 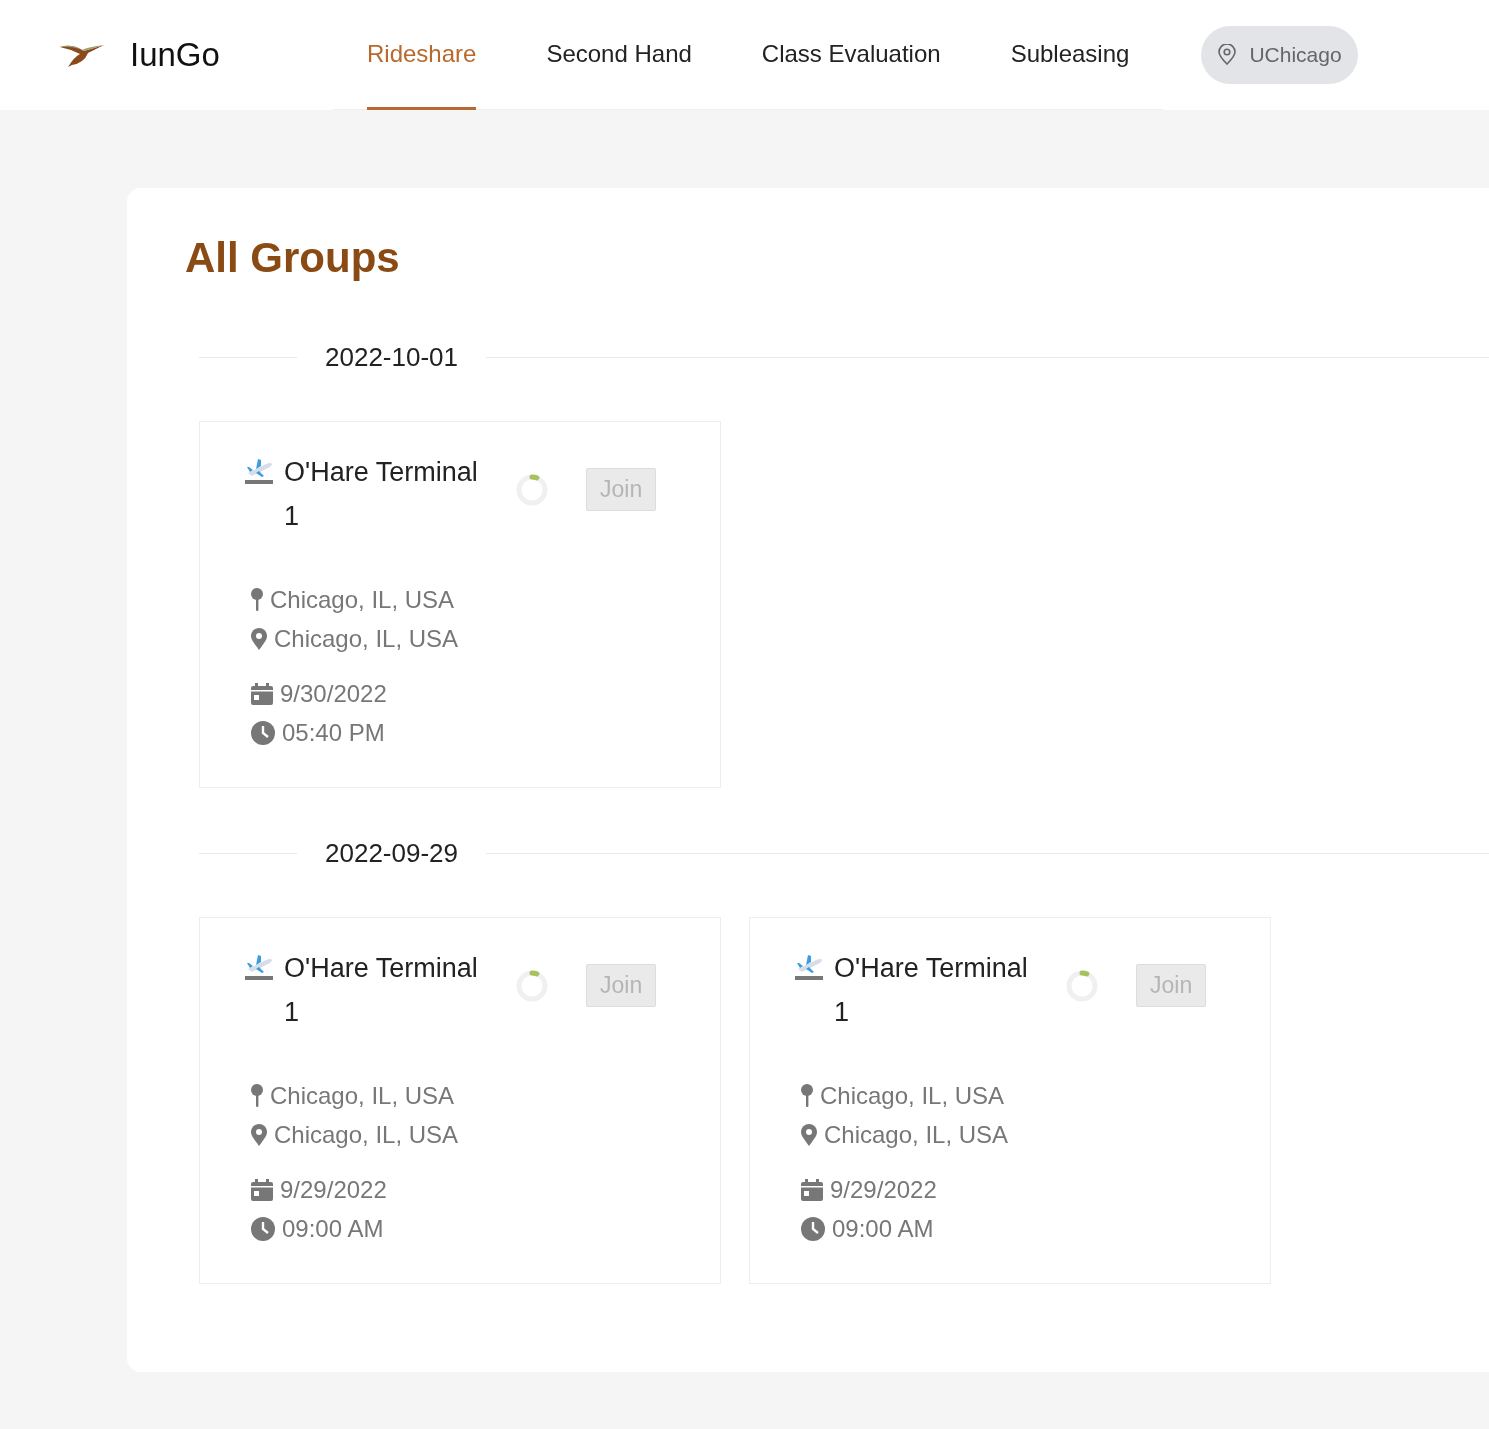 I want to click on page-title: All Groups, so click(x=293, y=258).